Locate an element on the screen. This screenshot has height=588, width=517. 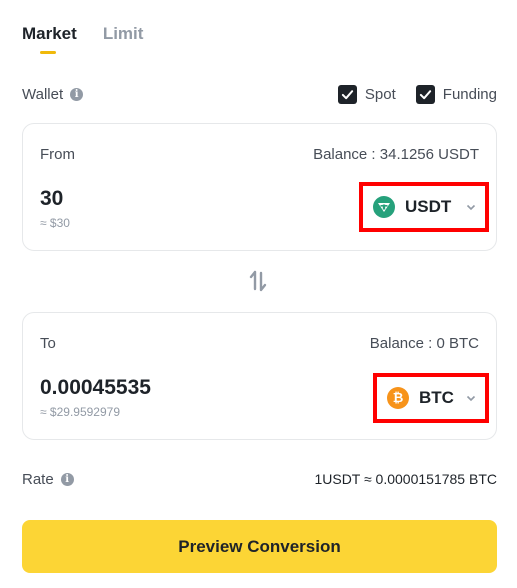
tab-limit: Limit is located at coordinates (123, 39).